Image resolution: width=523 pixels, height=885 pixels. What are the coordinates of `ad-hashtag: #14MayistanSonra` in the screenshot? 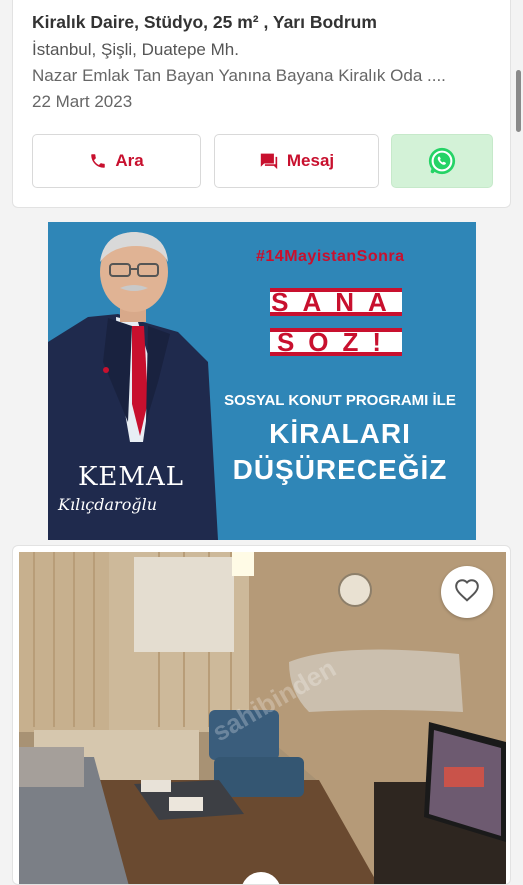 It's located at (330, 256).